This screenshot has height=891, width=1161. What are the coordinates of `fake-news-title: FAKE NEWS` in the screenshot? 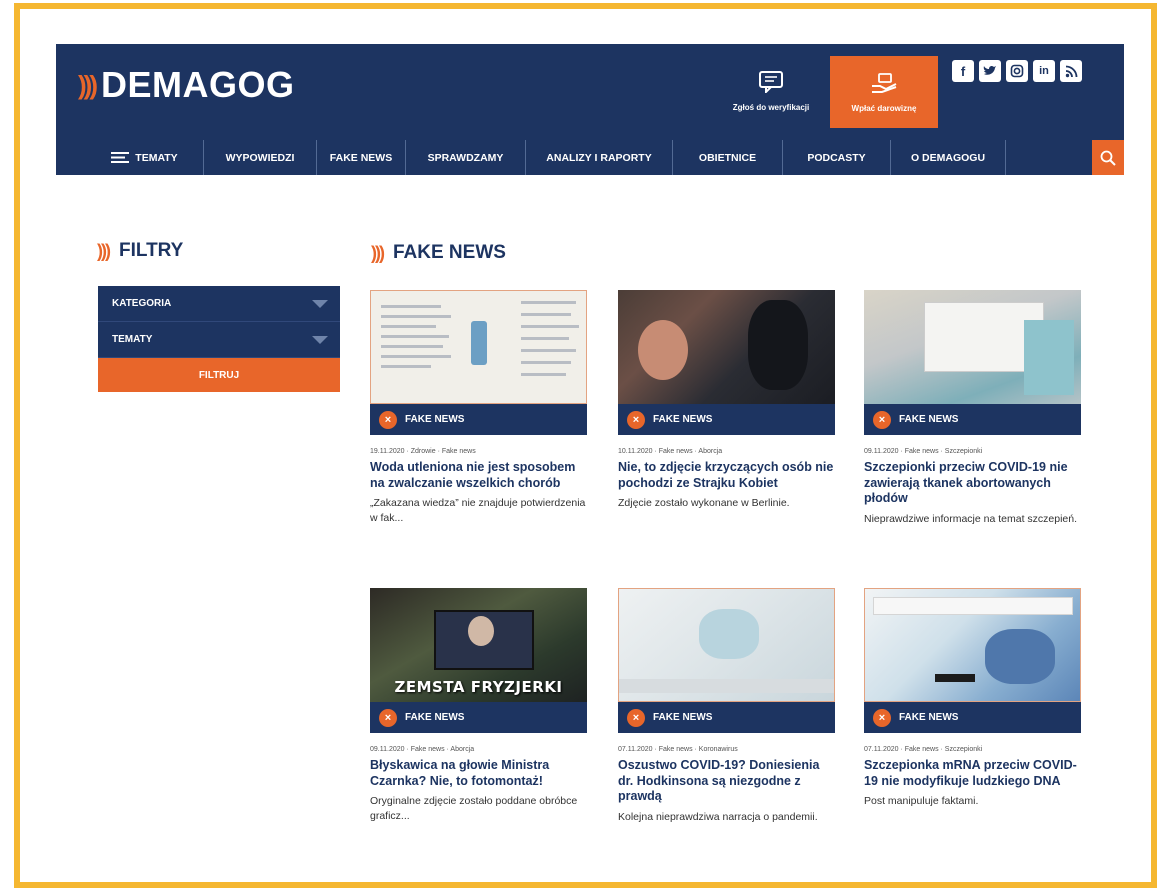 It's located at (449, 252).